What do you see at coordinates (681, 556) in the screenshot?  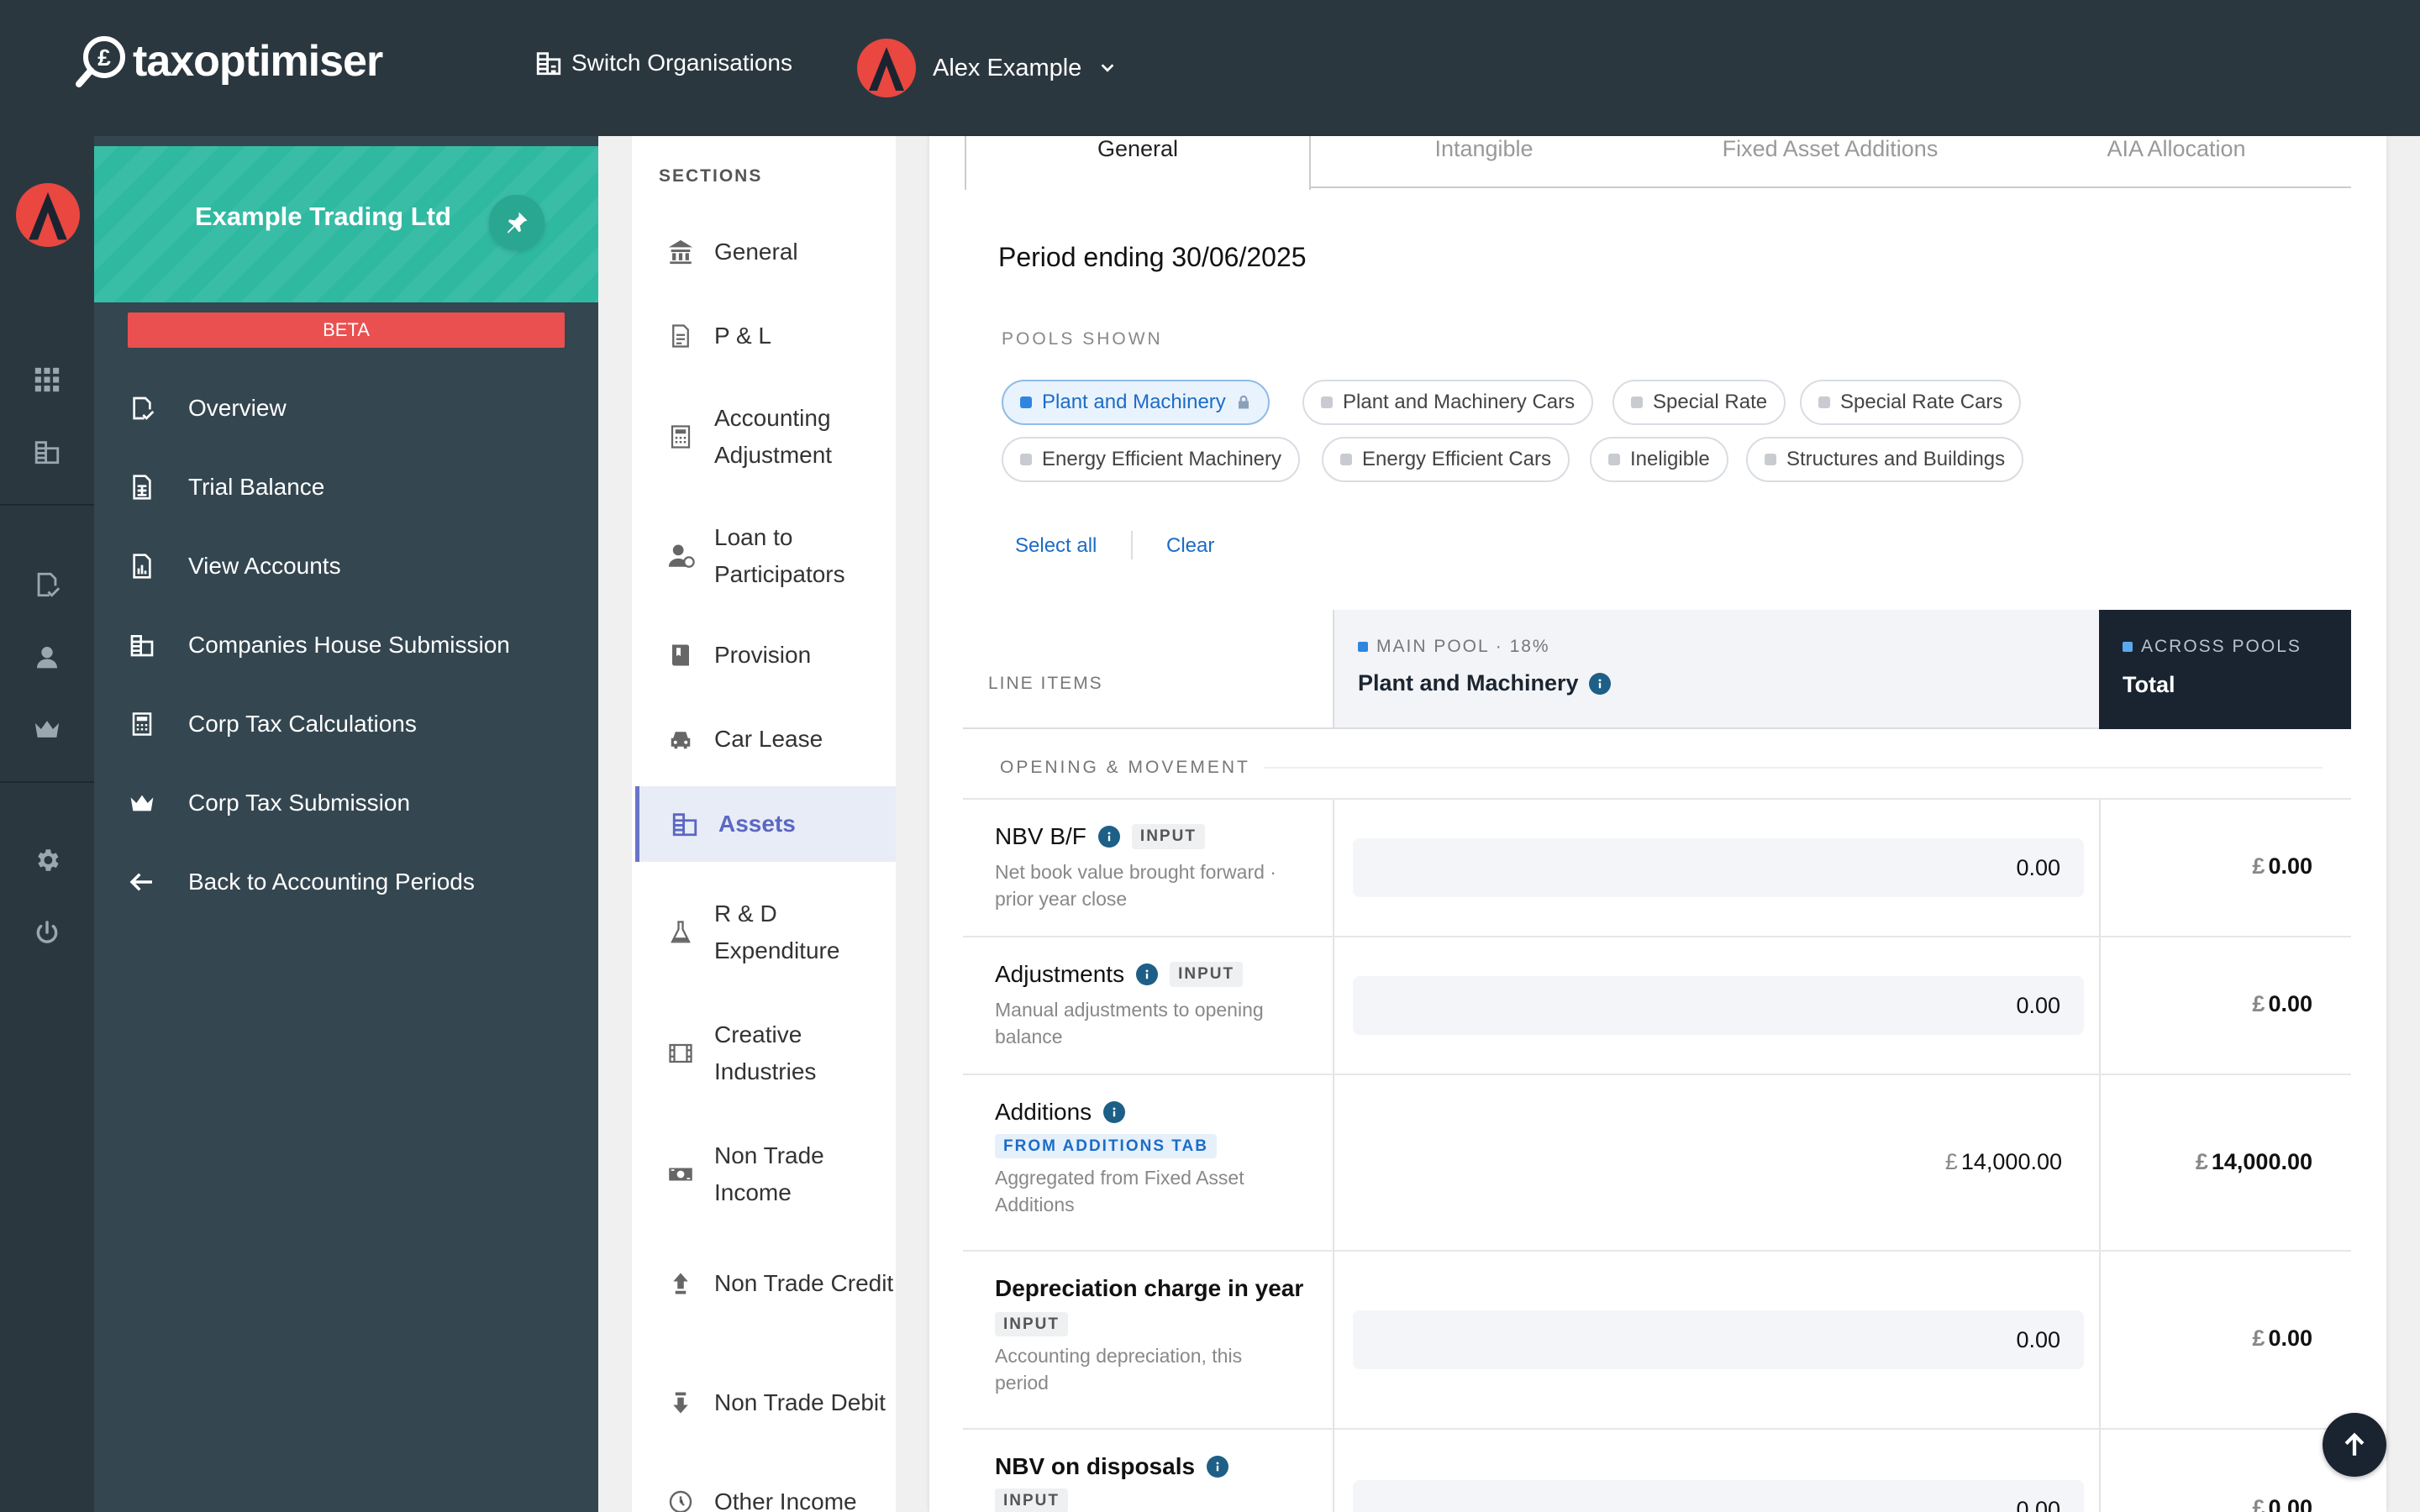 I see `person-loan-icon` at bounding box center [681, 556].